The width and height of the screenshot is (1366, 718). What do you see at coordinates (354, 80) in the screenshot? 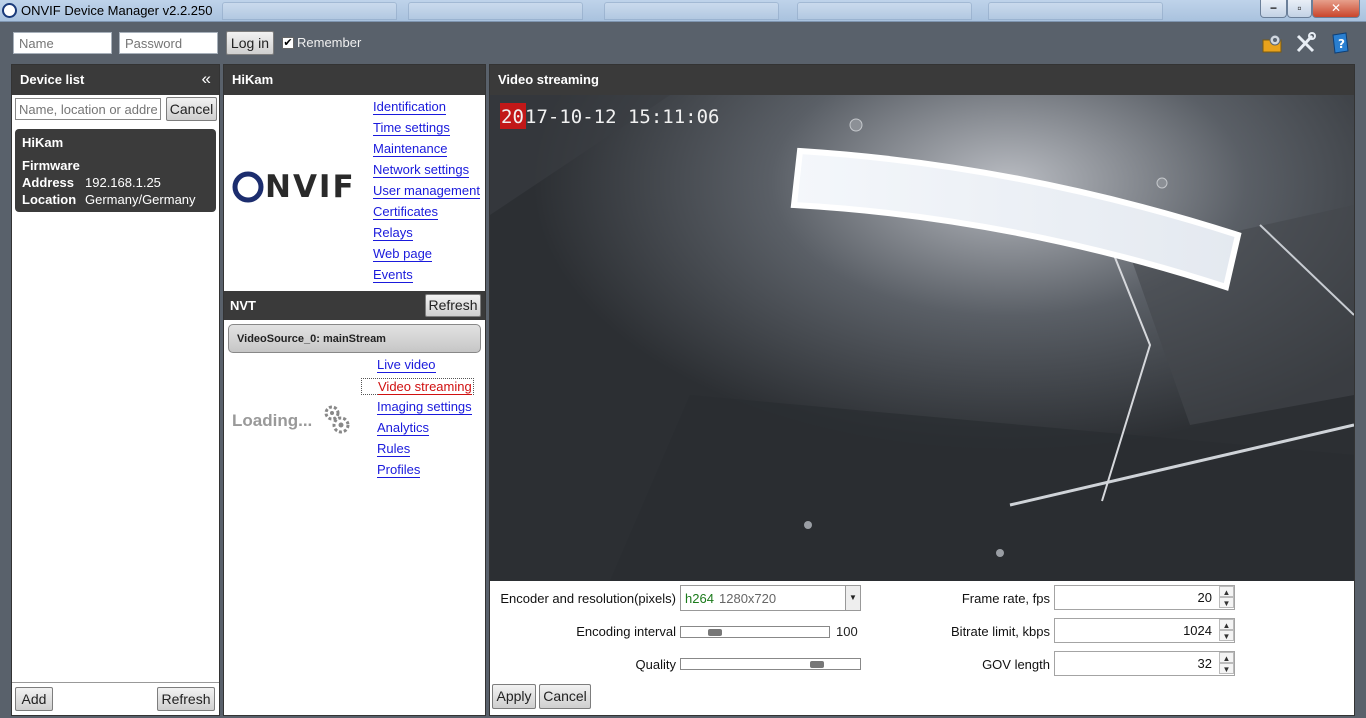
I see `device-panel-header: HiKam` at bounding box center [354, 80].